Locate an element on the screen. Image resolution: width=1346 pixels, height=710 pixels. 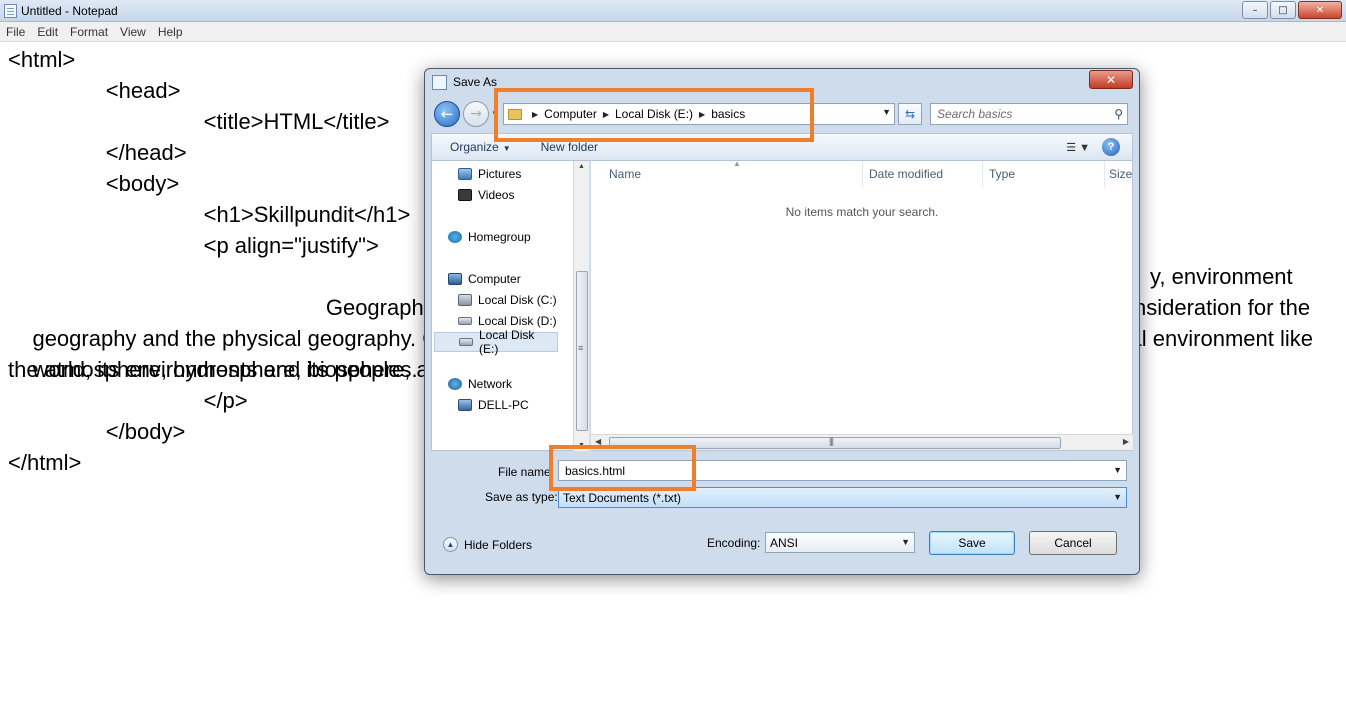
nav-item-label: Pictures is located at coordinates (500, 174).